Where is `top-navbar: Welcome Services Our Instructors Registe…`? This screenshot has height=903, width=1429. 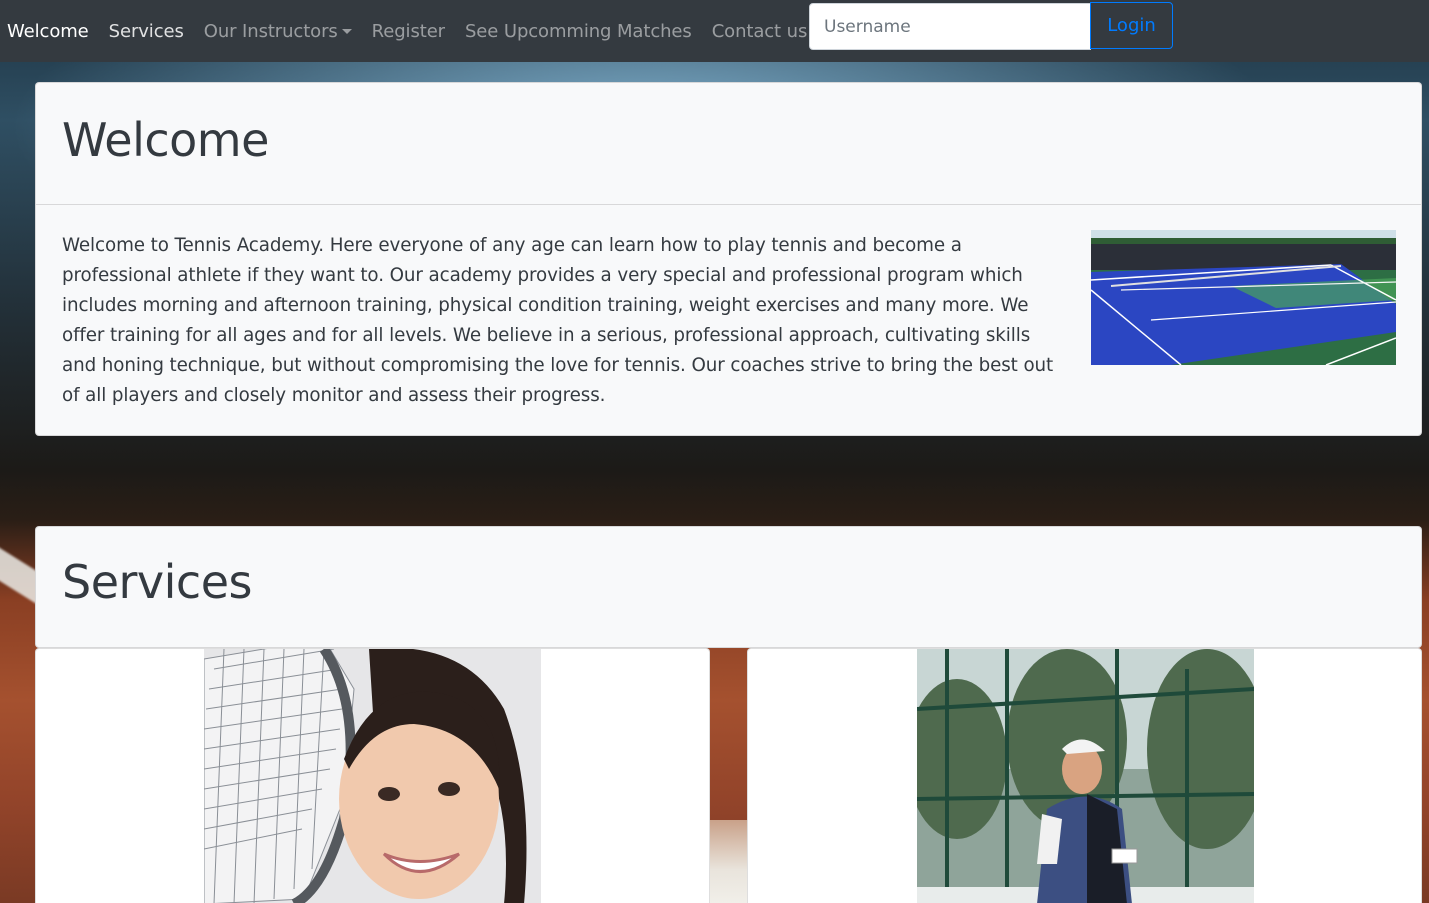
top-navbar: Welcome Services Our Instructors Registe… is located at coordinates (714, 31).